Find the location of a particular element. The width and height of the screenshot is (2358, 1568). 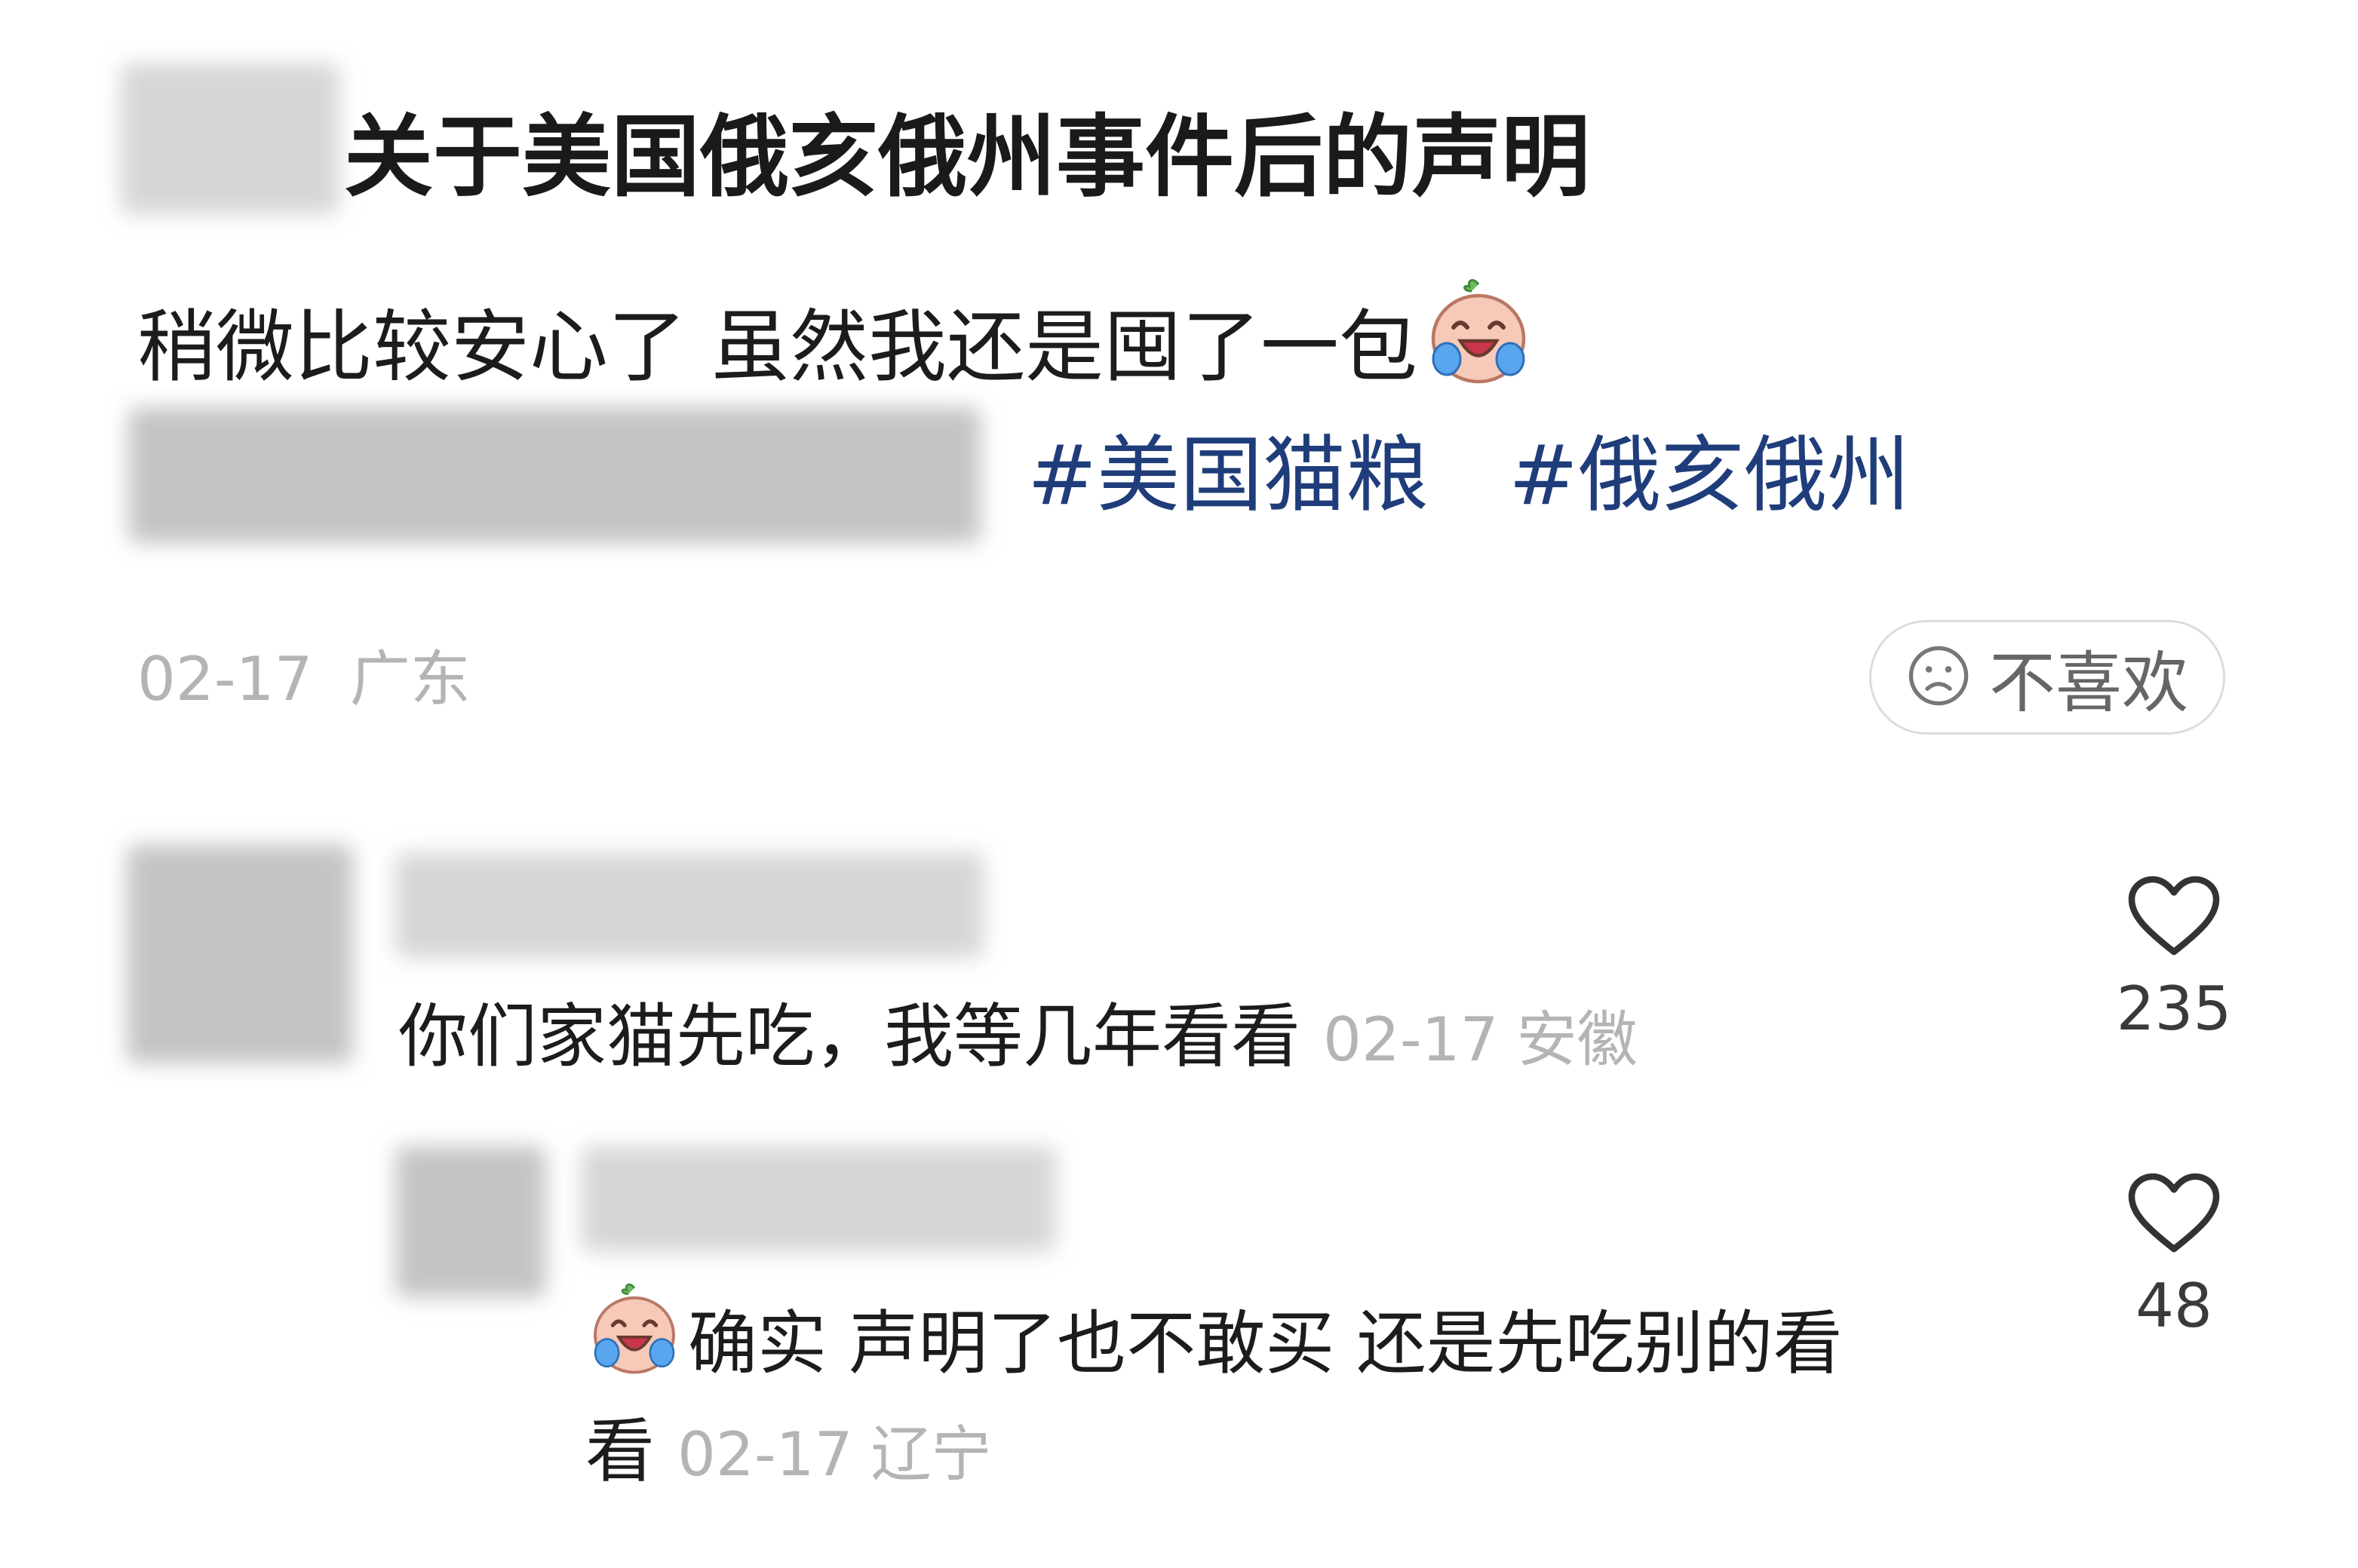

reply-like: 48 is located at coordinates (2173, 1257).